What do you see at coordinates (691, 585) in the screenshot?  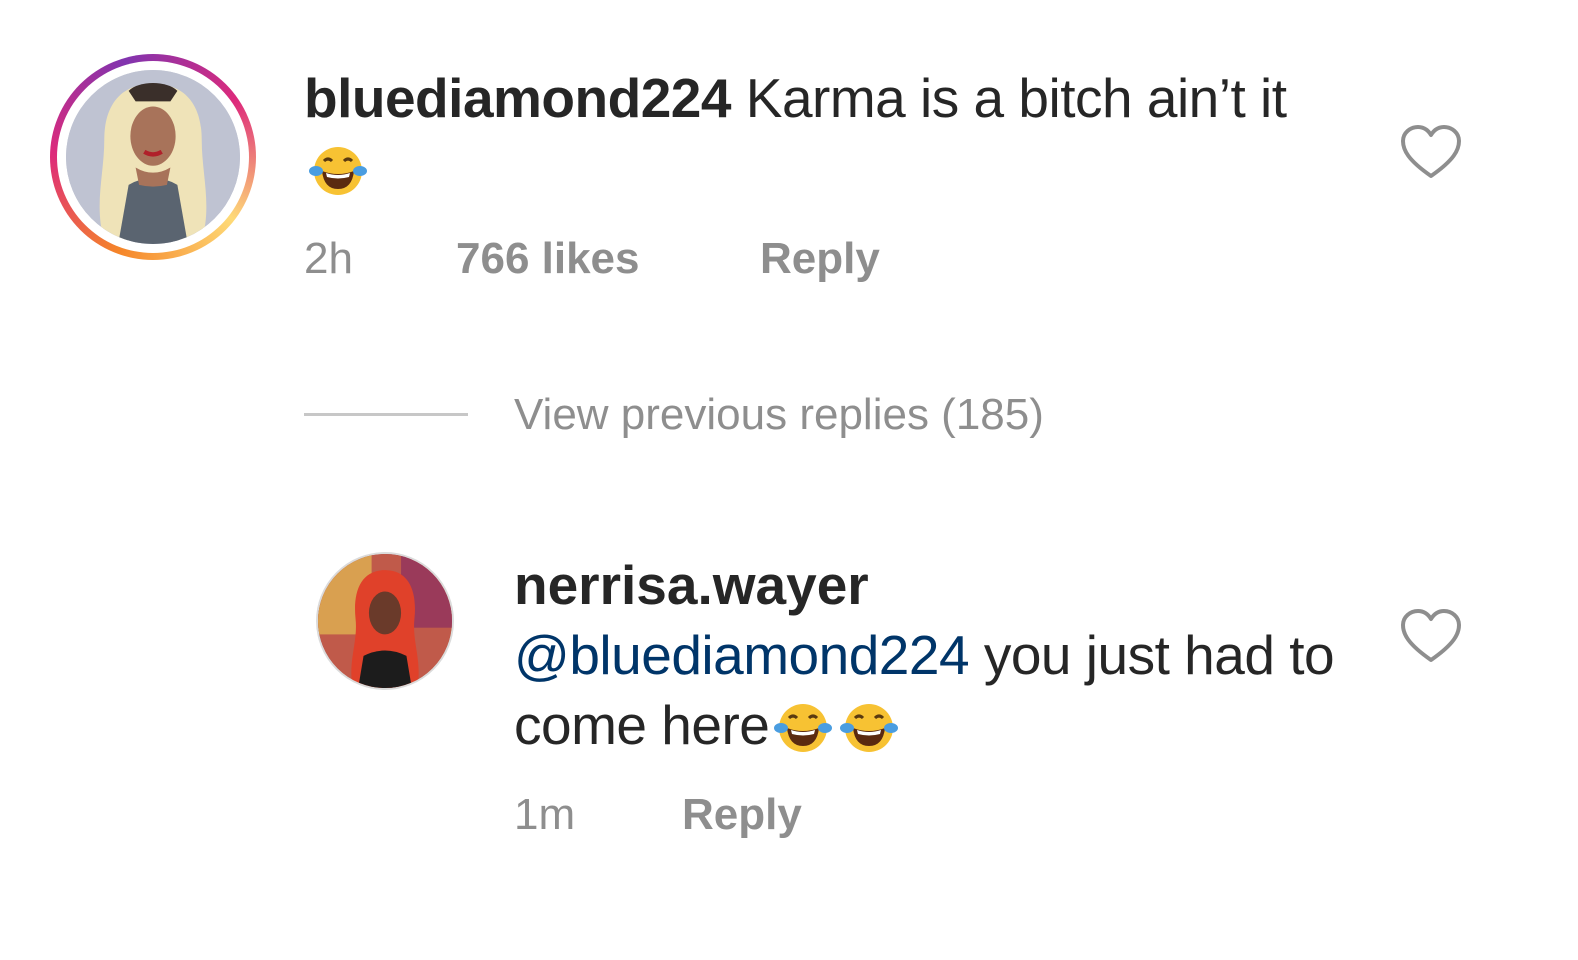 I see `reply-username: nerrisa.wayer` at bounding box center [691, 585].